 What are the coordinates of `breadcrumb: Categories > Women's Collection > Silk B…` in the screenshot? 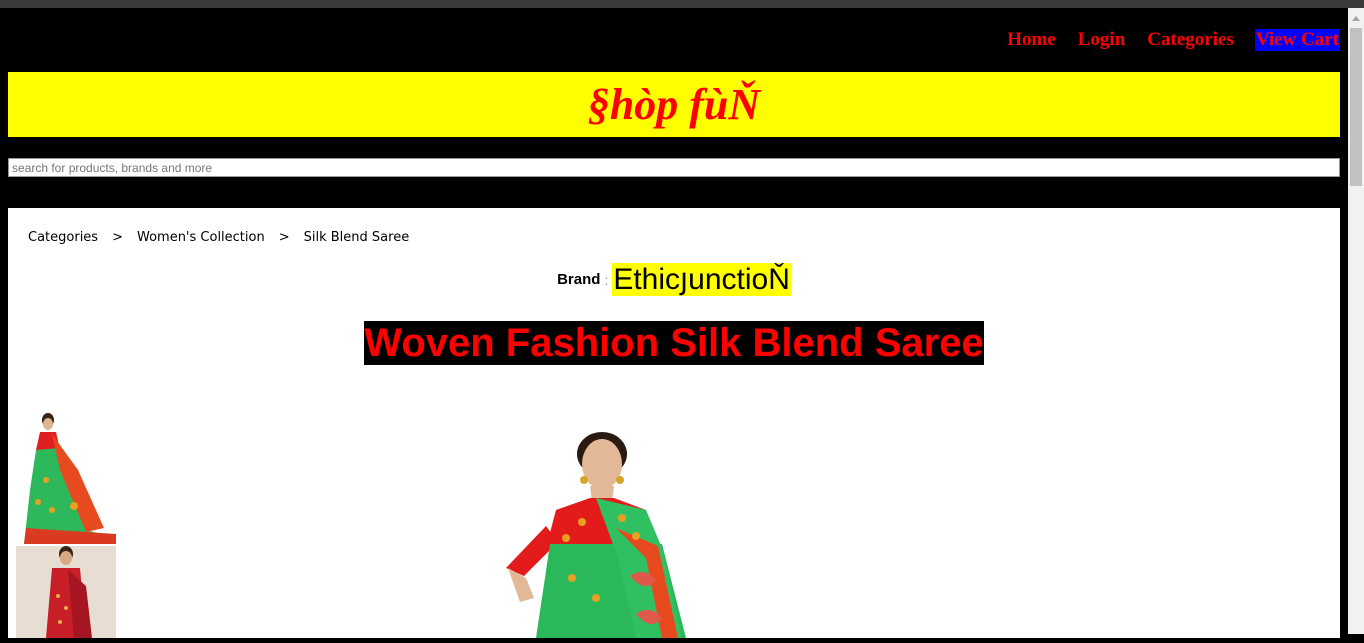 It's located at (218, 237).